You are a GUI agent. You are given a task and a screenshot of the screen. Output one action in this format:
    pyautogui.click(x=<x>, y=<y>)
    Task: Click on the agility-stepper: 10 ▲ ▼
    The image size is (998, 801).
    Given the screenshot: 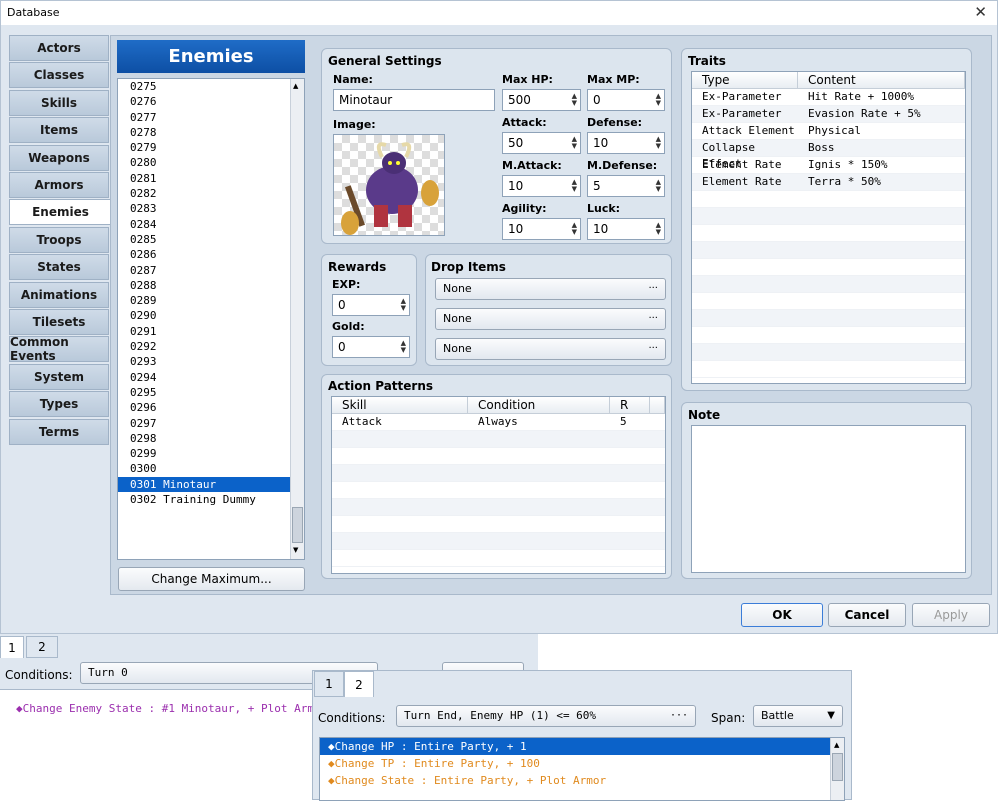 What is the action you would take?
    pyautogui.click(x=541, y=229)
    